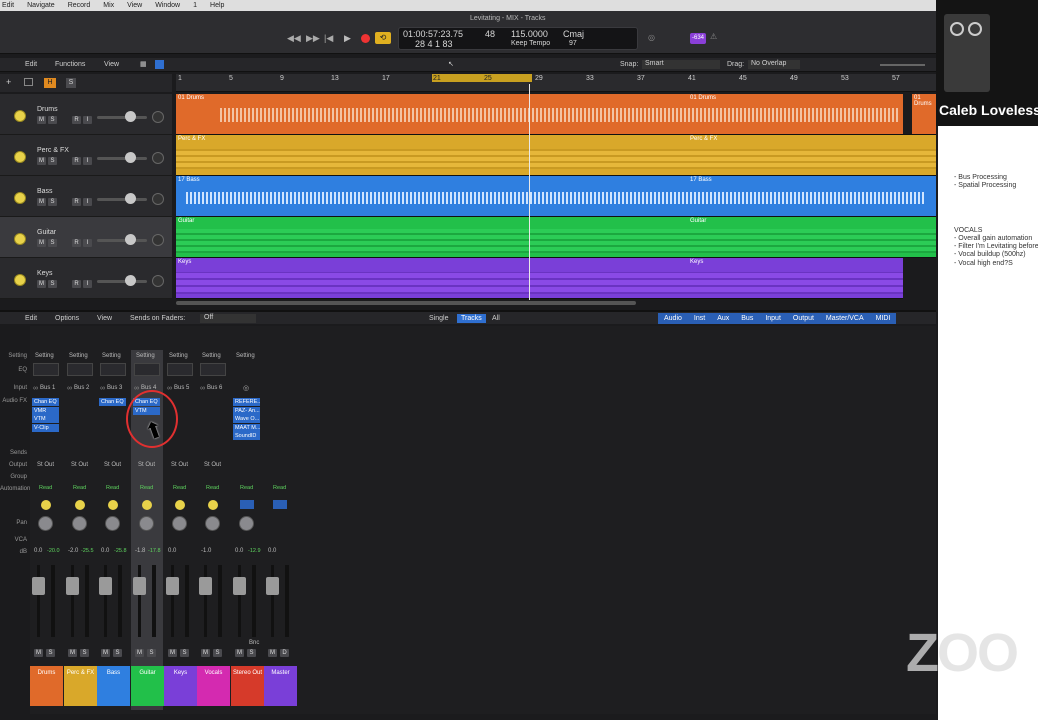 The height and width of the screenshot is (720, 1038). Describe the element at coordinates (195, 5) in the screenshot. I see `menu-1: 1` at that location.